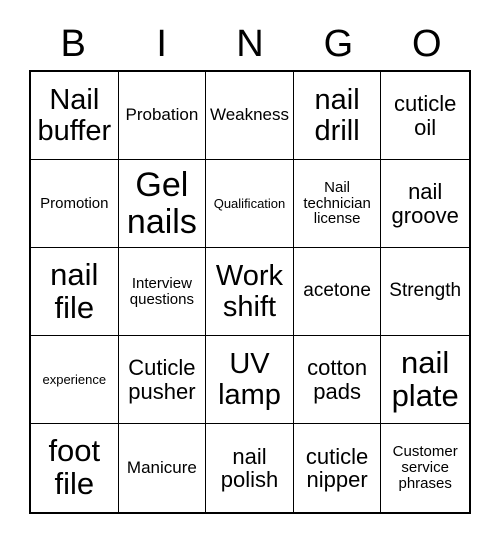  I want to click on bingo-cell-label: nail groove, so click(425, 203).